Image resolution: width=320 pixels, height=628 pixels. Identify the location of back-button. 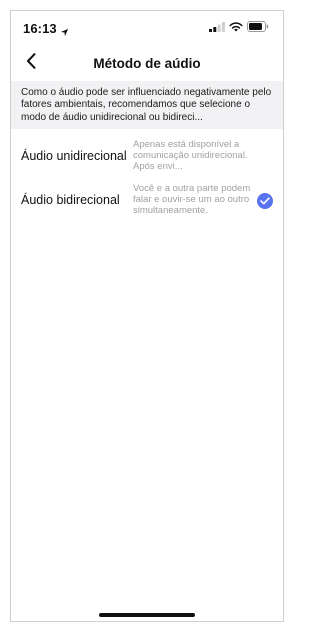
(31, 63).